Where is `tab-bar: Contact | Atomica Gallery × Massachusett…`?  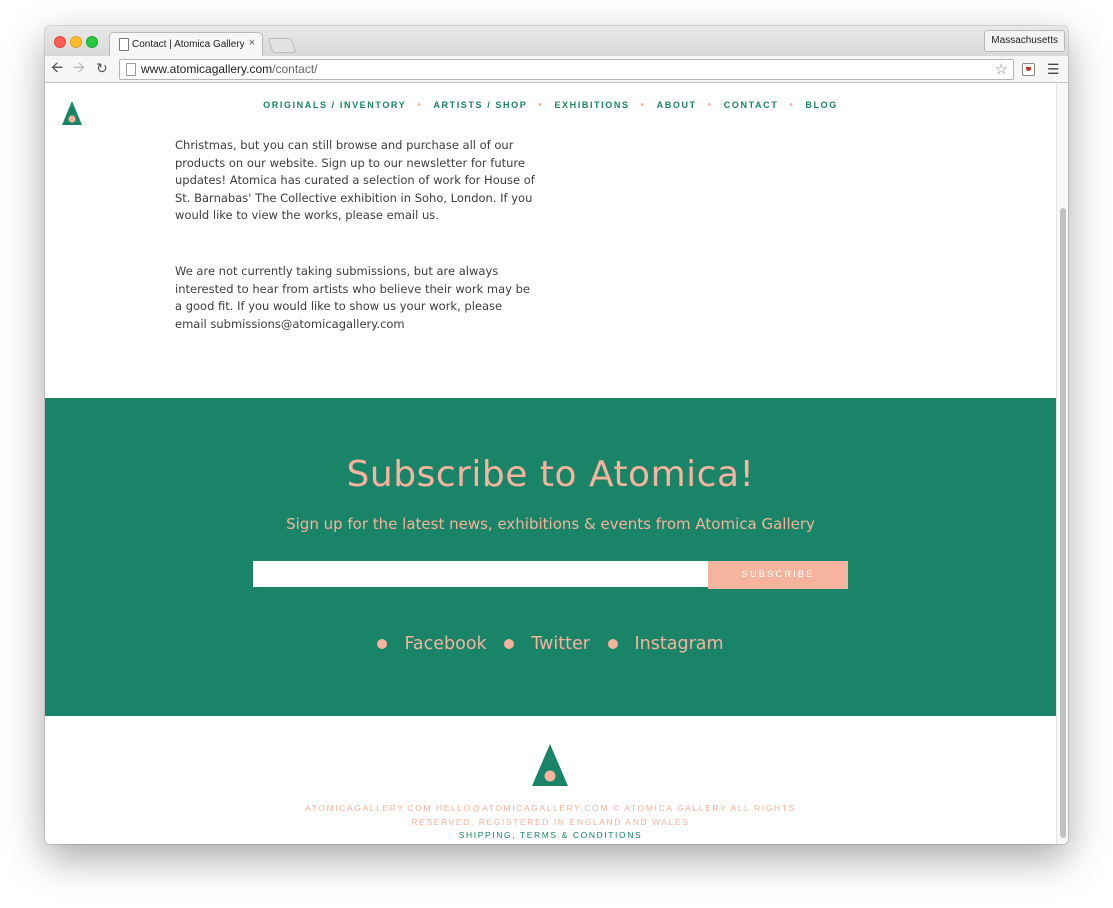
tab-bar: Contact | Atomica Gallery × Massachusett… is located at coordinates (556, 41).